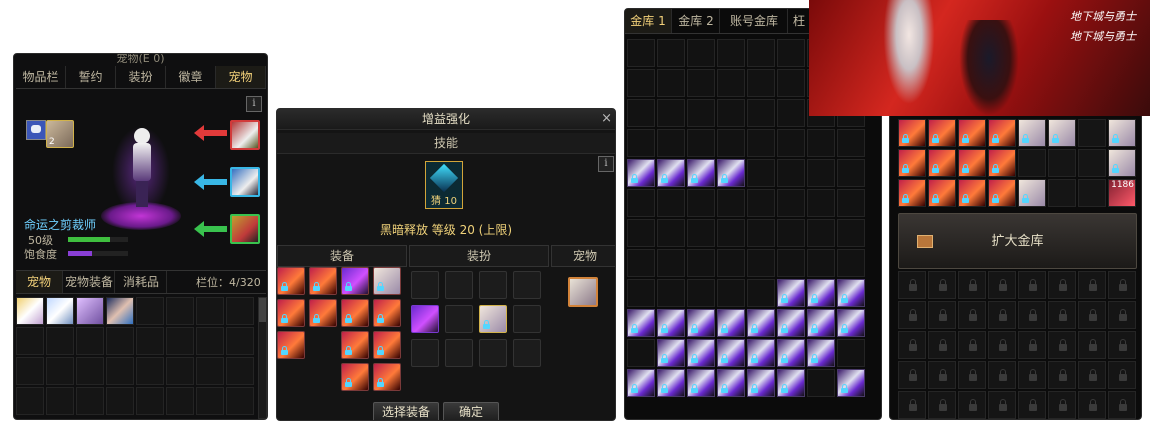 This screenshot has width=1150, height=425. I want to click on heart-item-slot: 1186, so click(1122, 193).